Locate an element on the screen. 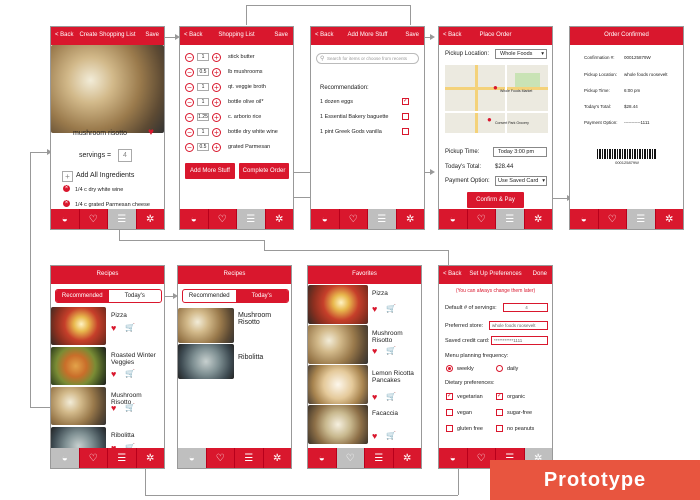 The height and width of the screenshot is (500, 700). radio-daily is located at coordinates (499, 368).